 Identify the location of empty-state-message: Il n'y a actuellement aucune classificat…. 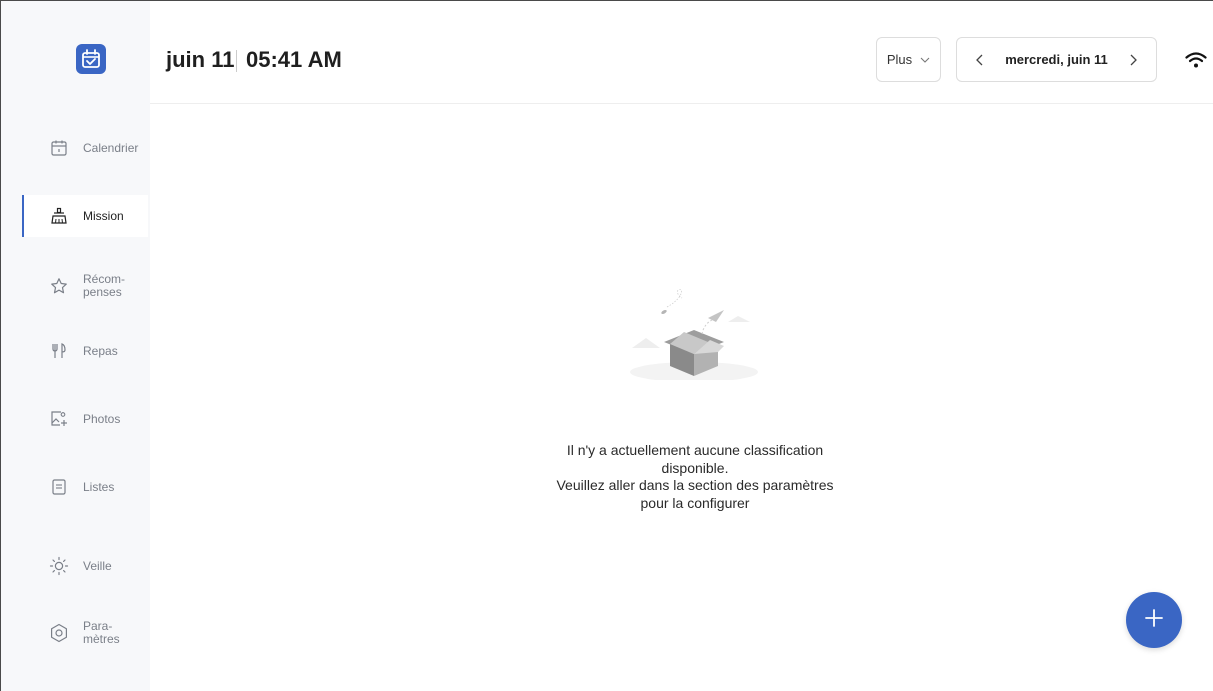
(695, 477).